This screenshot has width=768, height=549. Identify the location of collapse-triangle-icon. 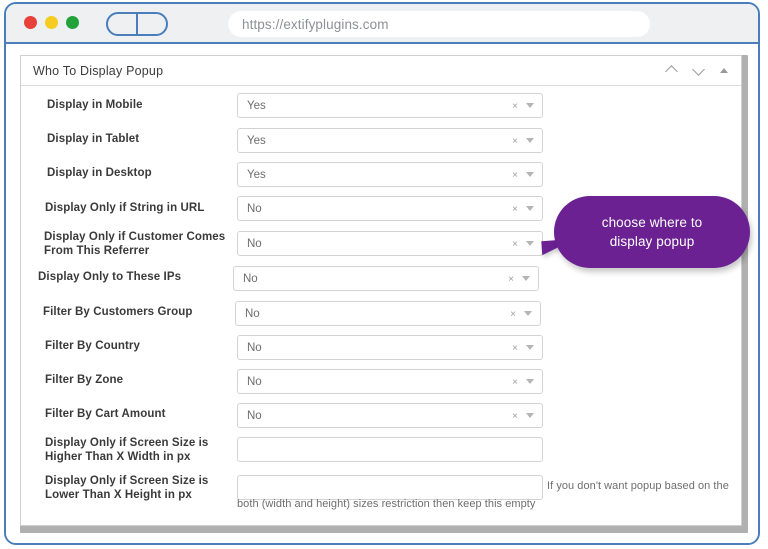
(724, 70).